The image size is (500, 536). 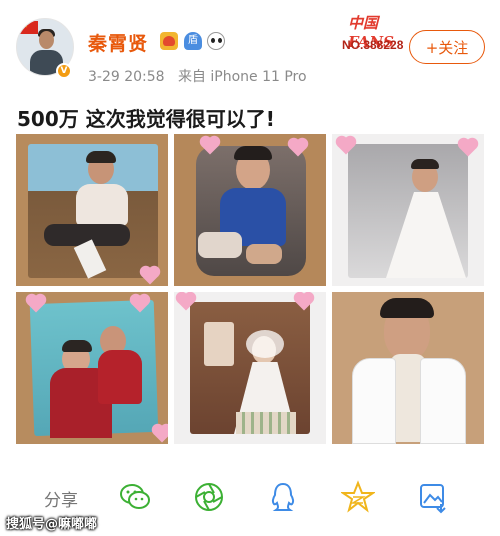 I want to click on follow-button: +关注, so click(x=447, y=47).